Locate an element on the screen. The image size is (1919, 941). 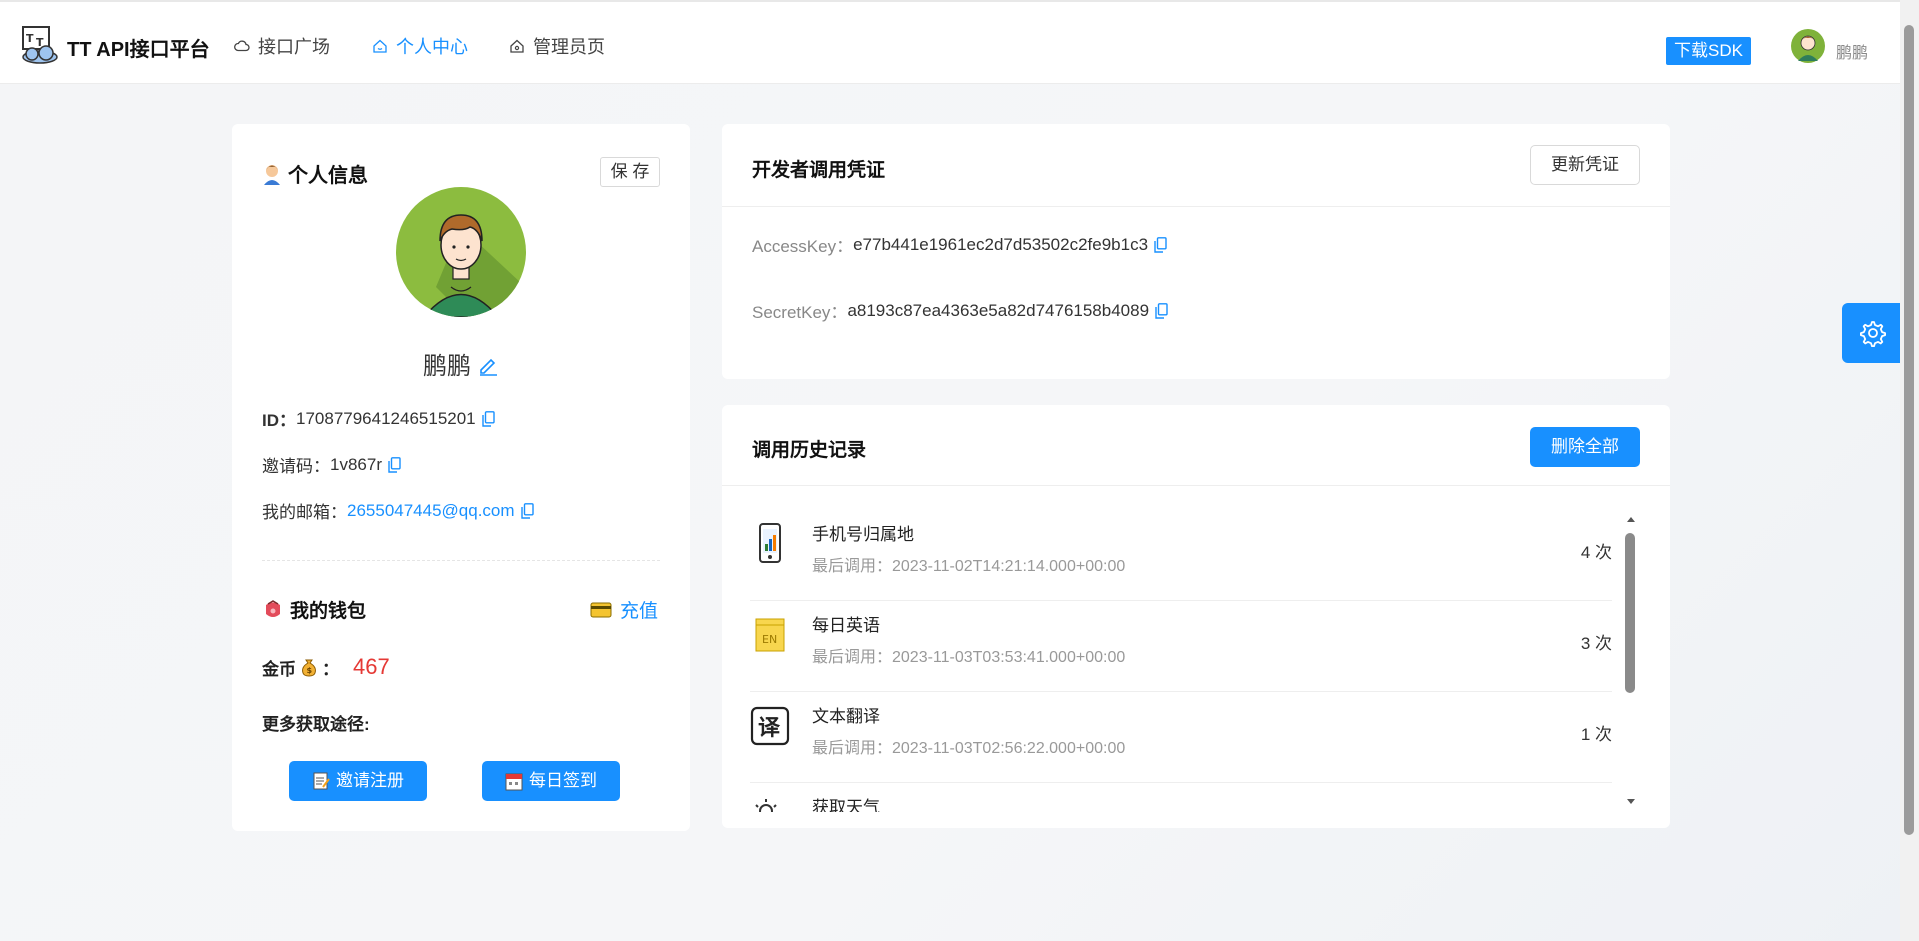
recharge-link: 充值 is located at coordinates (624, 609).